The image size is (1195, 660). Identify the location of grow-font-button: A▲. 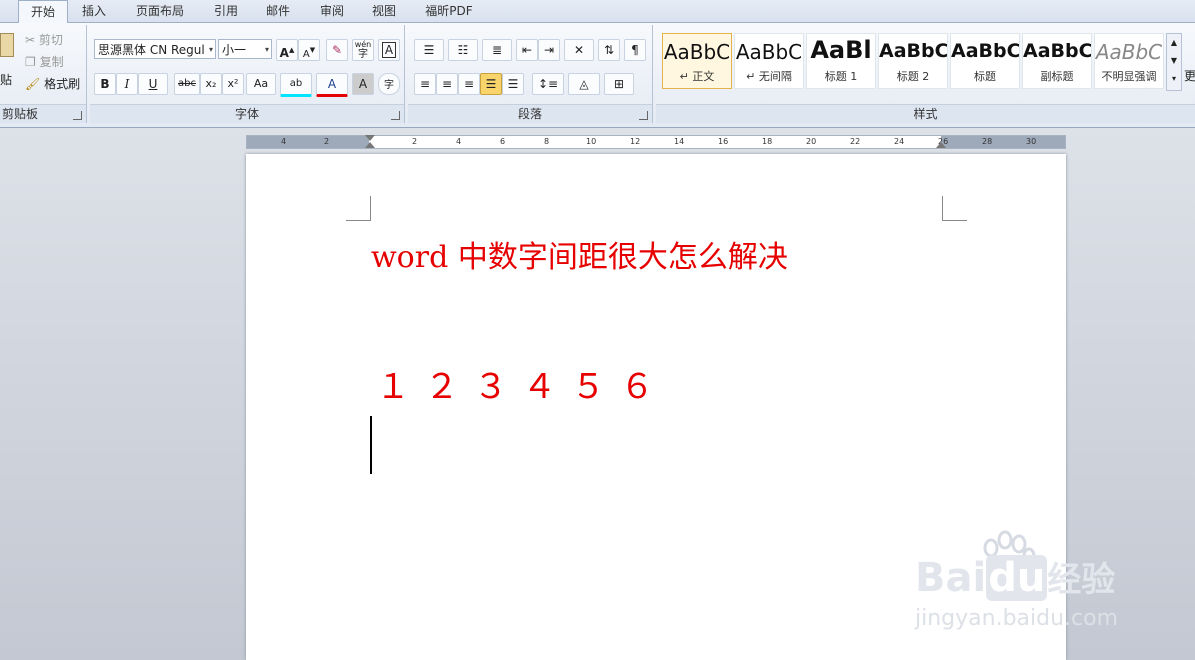
(287, 50).